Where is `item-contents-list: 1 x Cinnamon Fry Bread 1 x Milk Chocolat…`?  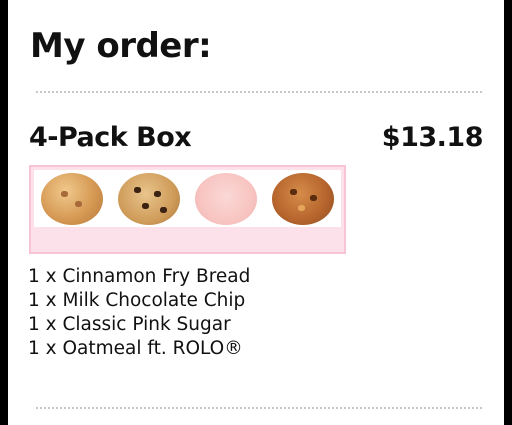 item-contents-list: 1 x Cinnamon Fry Bread 1 x Milk Chocolat… is located at coordinates (139, 313).